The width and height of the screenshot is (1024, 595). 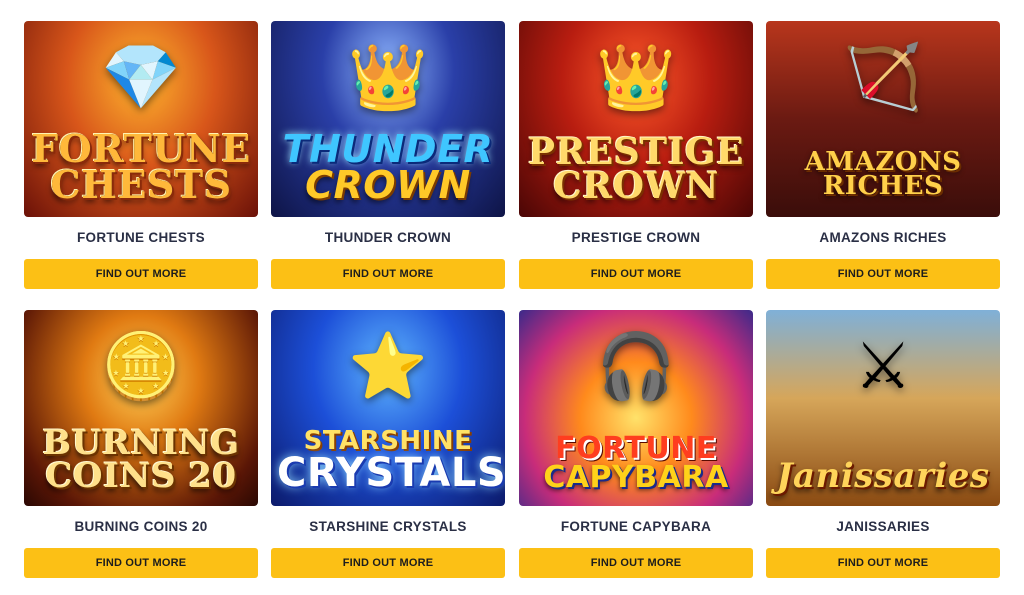 What do you see at coordinates (636, 408) in the screenshot?
I see `game-thumbnail-fortune-capybara: 🎧 FORTUNE CAPYBARA` at bounding box center [636, 408].